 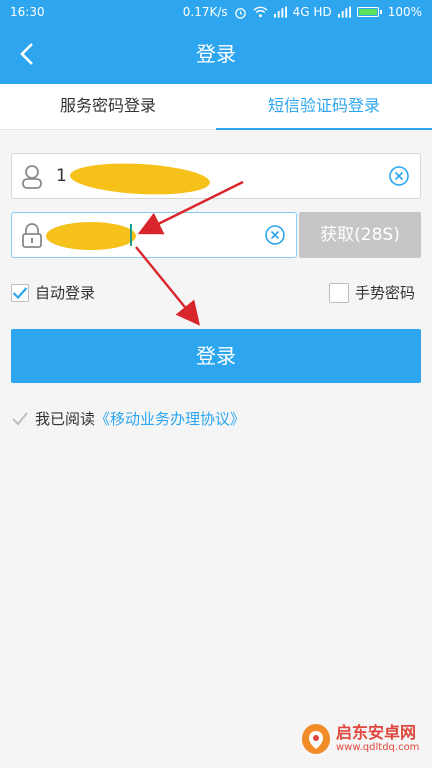 I want to click on clear-phone-button, so click(x=399, y=176).